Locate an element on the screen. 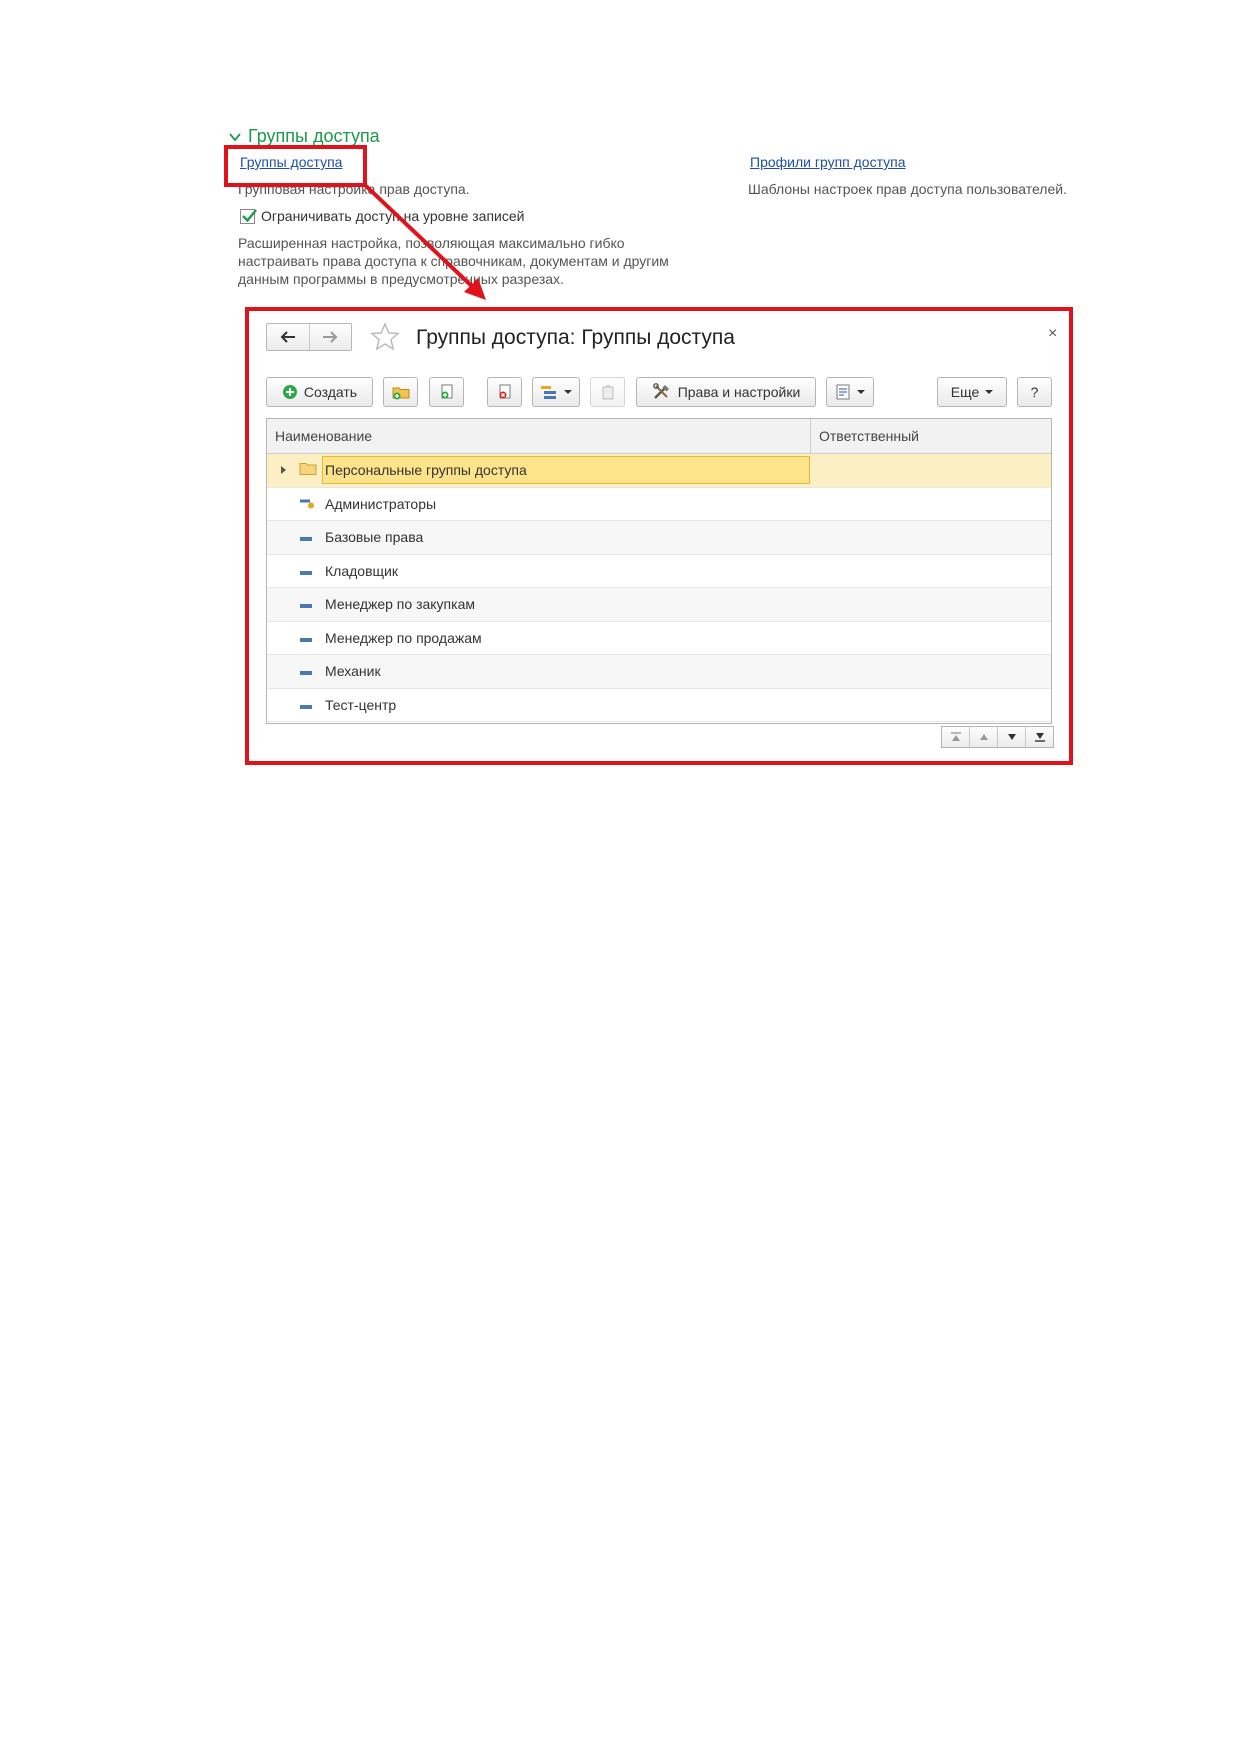  highlight-box-link is located at coordinates (295, 166).